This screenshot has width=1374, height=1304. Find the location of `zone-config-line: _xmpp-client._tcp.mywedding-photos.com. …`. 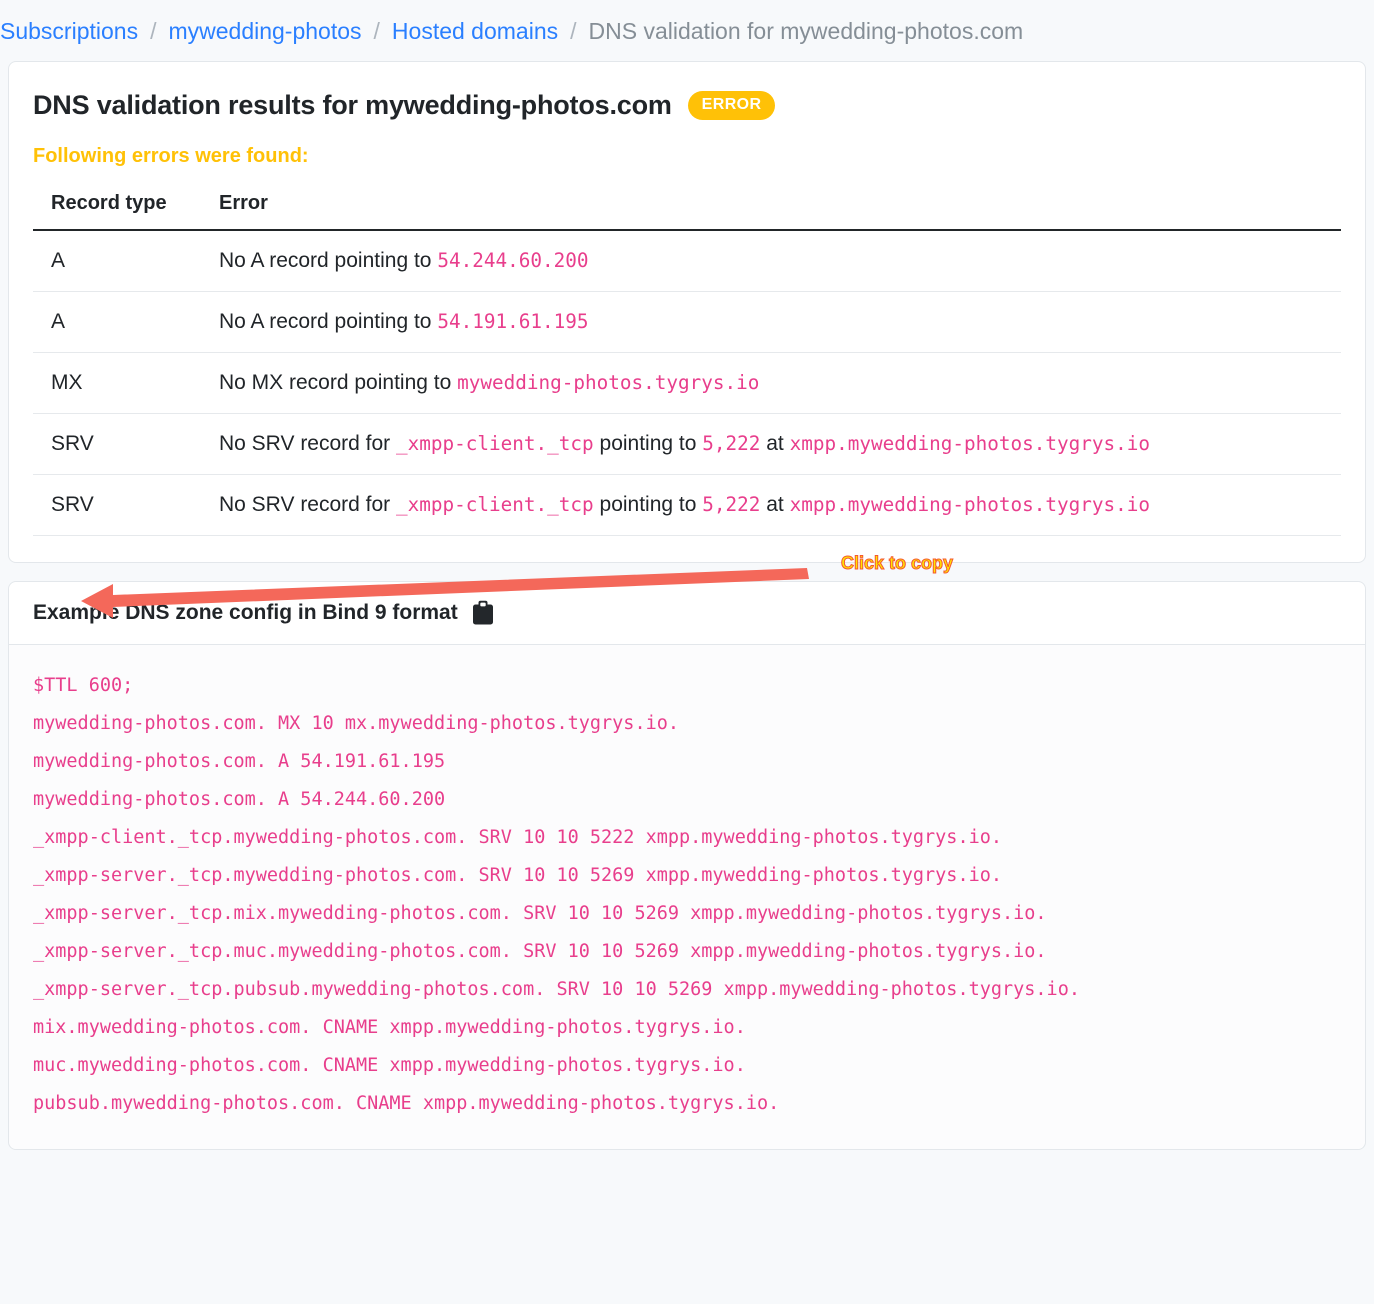

zone-config-line: _xmpp-client._tcp.mywedding-photos.com. … is located at coordinates (518, 837).